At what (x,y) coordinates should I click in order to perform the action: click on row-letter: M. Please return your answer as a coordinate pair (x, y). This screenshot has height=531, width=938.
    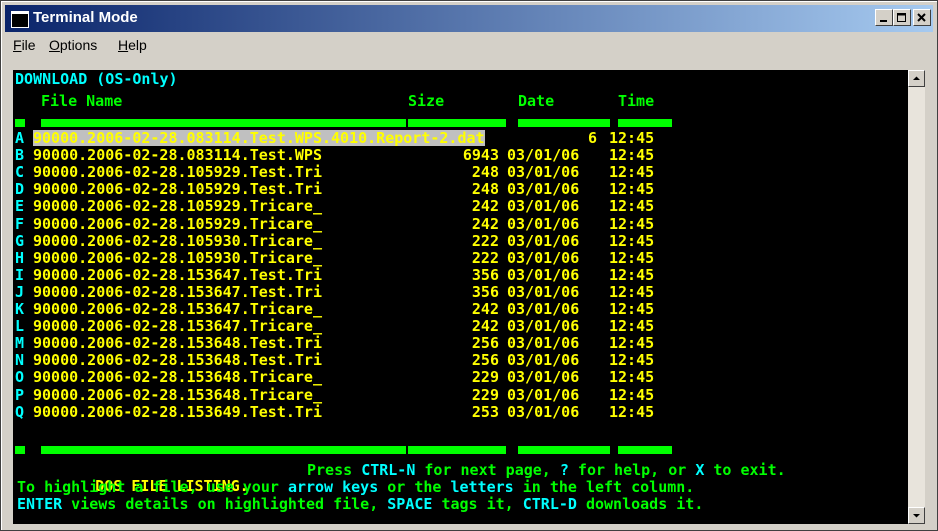
    Looking at the image, I should click on (19, 343).